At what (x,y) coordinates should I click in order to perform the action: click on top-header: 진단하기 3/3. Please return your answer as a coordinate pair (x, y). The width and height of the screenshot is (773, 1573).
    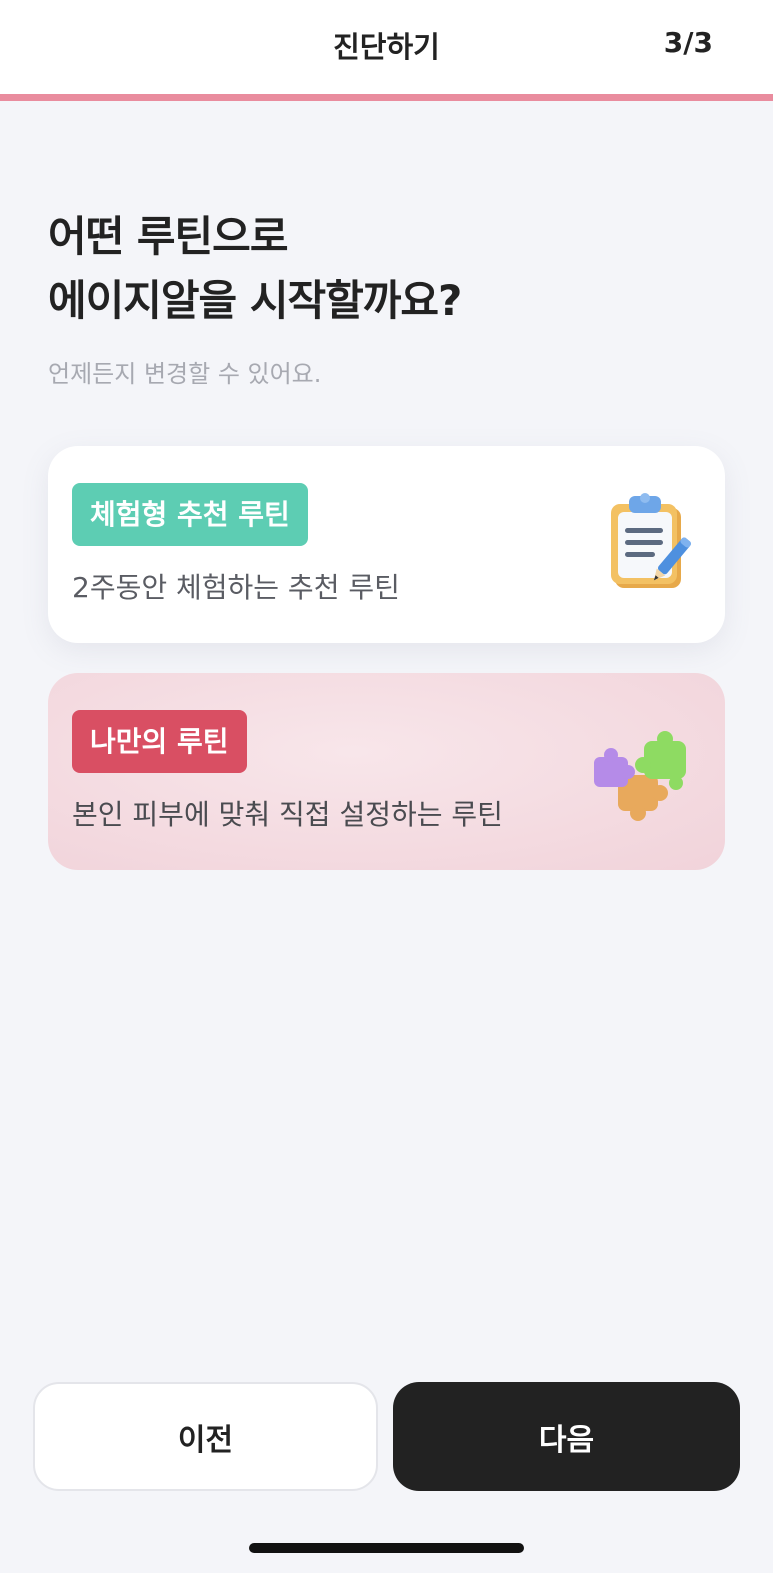
    Looking at the image, I should click on (386, 47).